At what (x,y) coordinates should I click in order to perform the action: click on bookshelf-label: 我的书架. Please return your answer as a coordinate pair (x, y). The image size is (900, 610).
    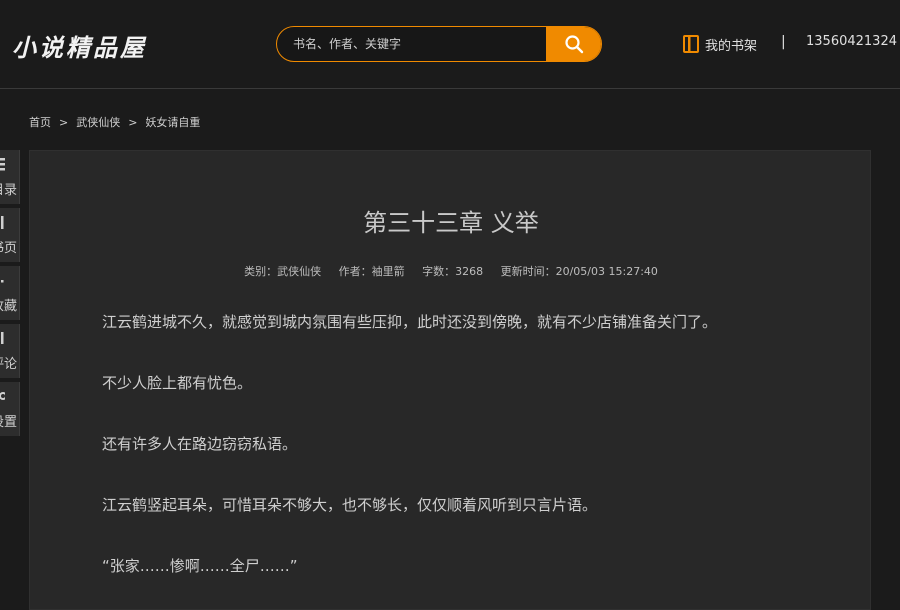
    Looking at the image, I should click on (731, 46).